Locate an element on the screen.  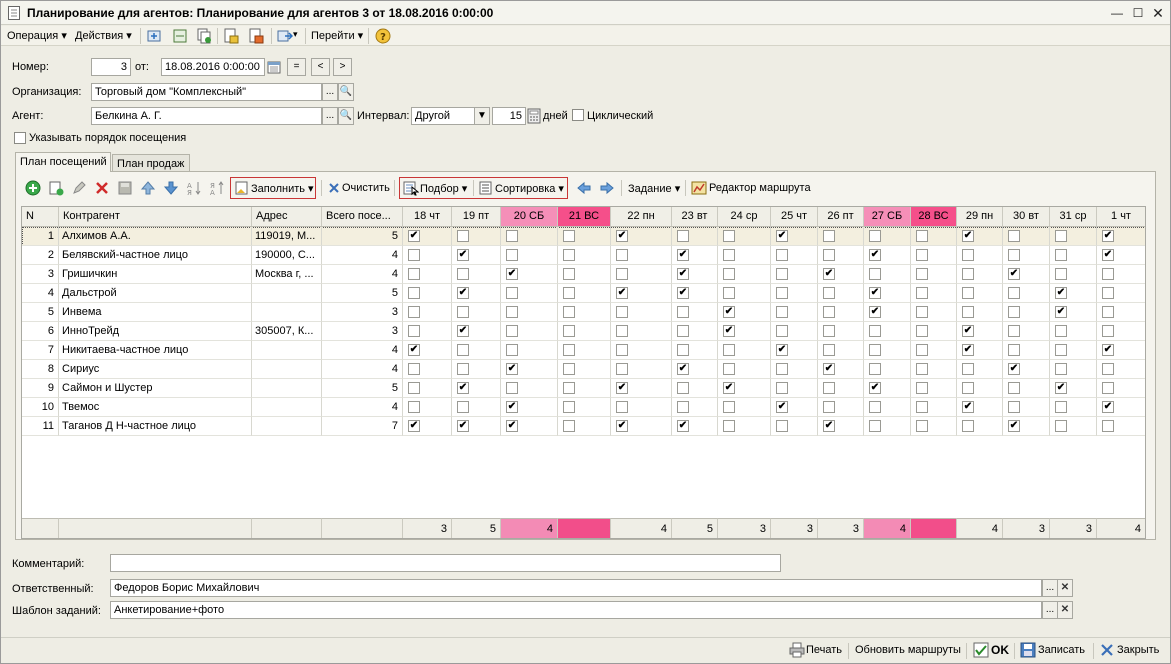
calculator-icon is located at coordinates (534, 116).